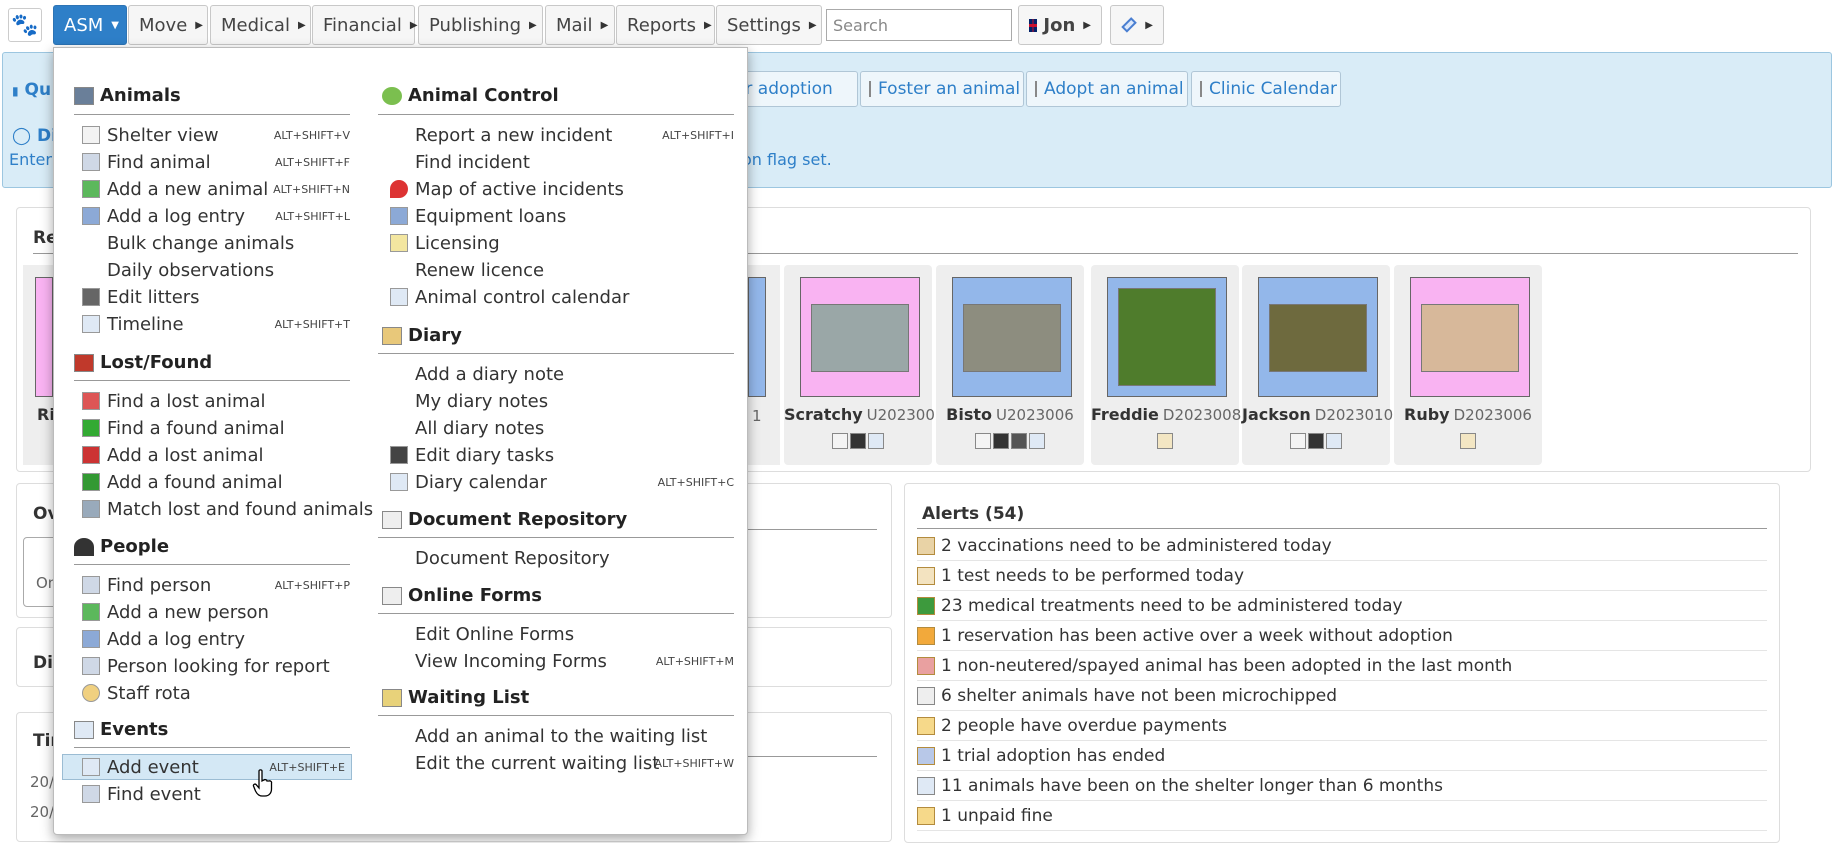 The image size is (1835, 843). I want to click on menu-item-label: Add a lost animal, so click(185, 455).